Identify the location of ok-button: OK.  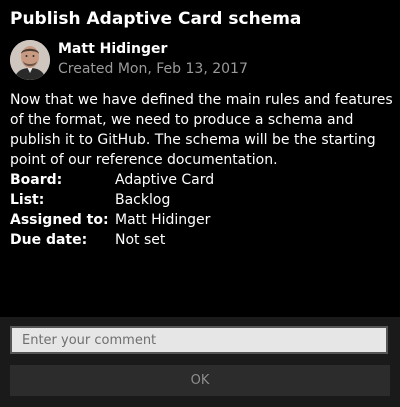
(200, 380).